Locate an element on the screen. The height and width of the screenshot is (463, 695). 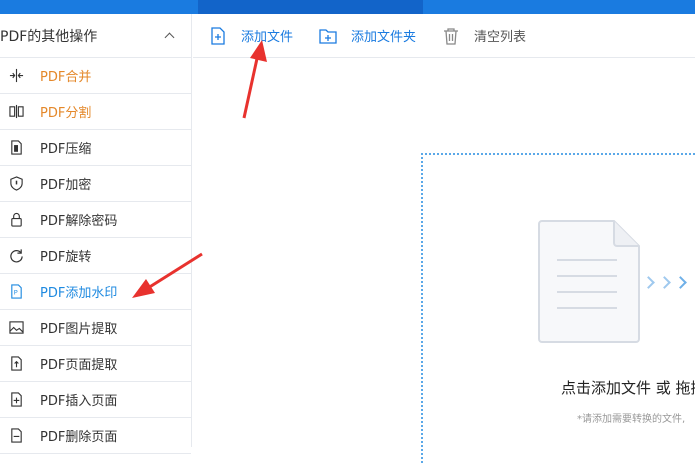
svg-text: P is located at coordinates (15, 292).